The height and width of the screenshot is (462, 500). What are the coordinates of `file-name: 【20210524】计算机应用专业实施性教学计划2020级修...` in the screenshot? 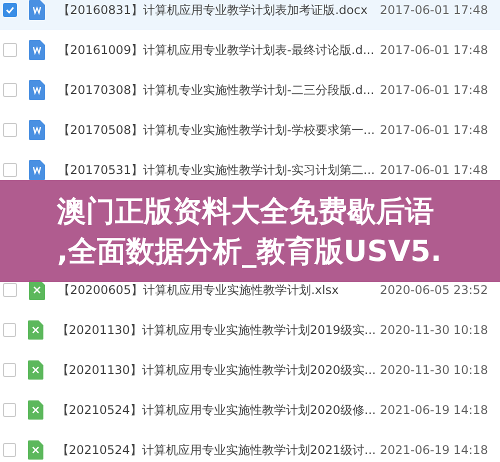 It's located at (216, 410).